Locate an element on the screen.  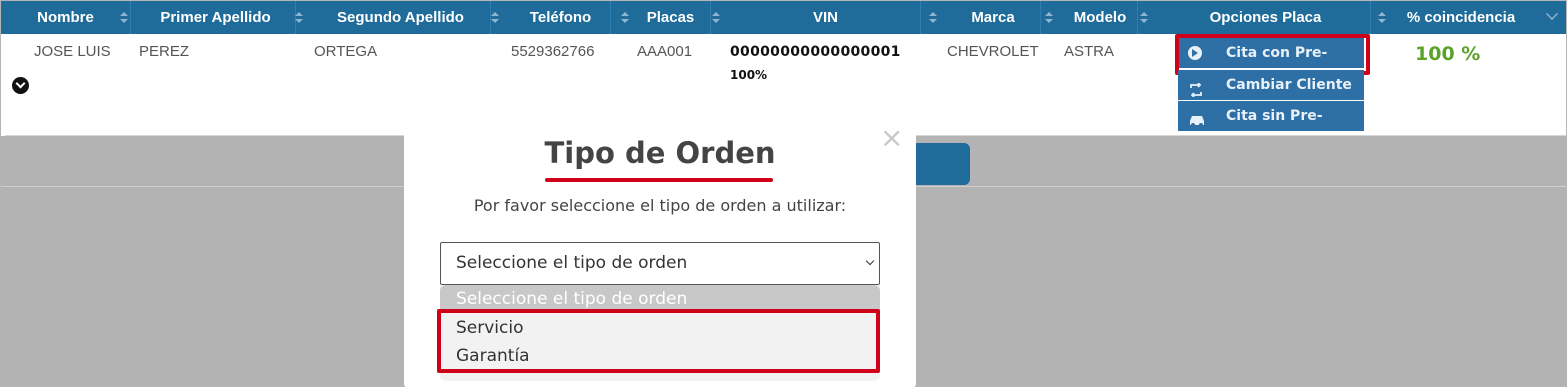
col-label: Opciones Placa is located at coordinates (1265, 17).